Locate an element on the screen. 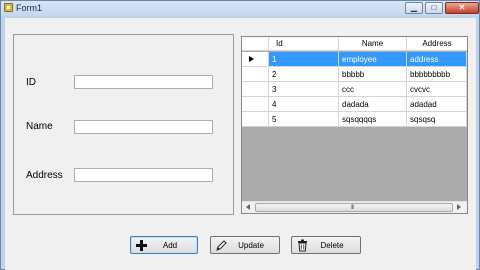 The image size is (480, 270). cell-address: bbbbbbbbb is located at coordinates (437, 74).